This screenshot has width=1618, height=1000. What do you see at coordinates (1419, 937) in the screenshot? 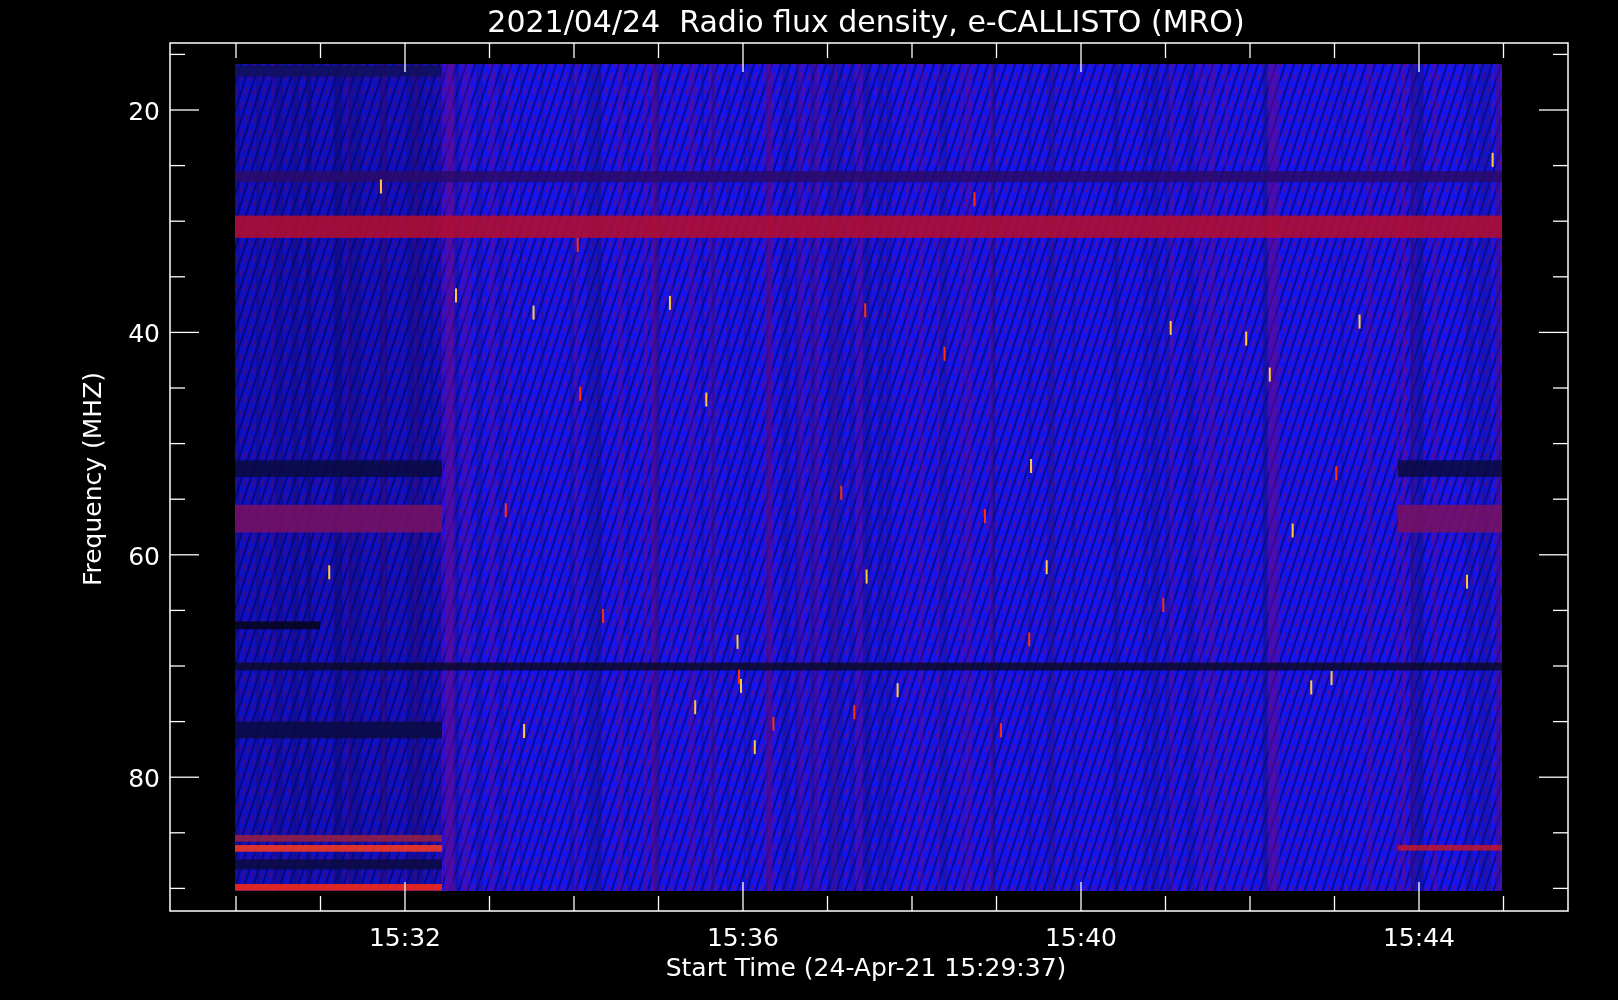
I see `axis-tick-label: 15:44` at bounding box center [1419, 937].